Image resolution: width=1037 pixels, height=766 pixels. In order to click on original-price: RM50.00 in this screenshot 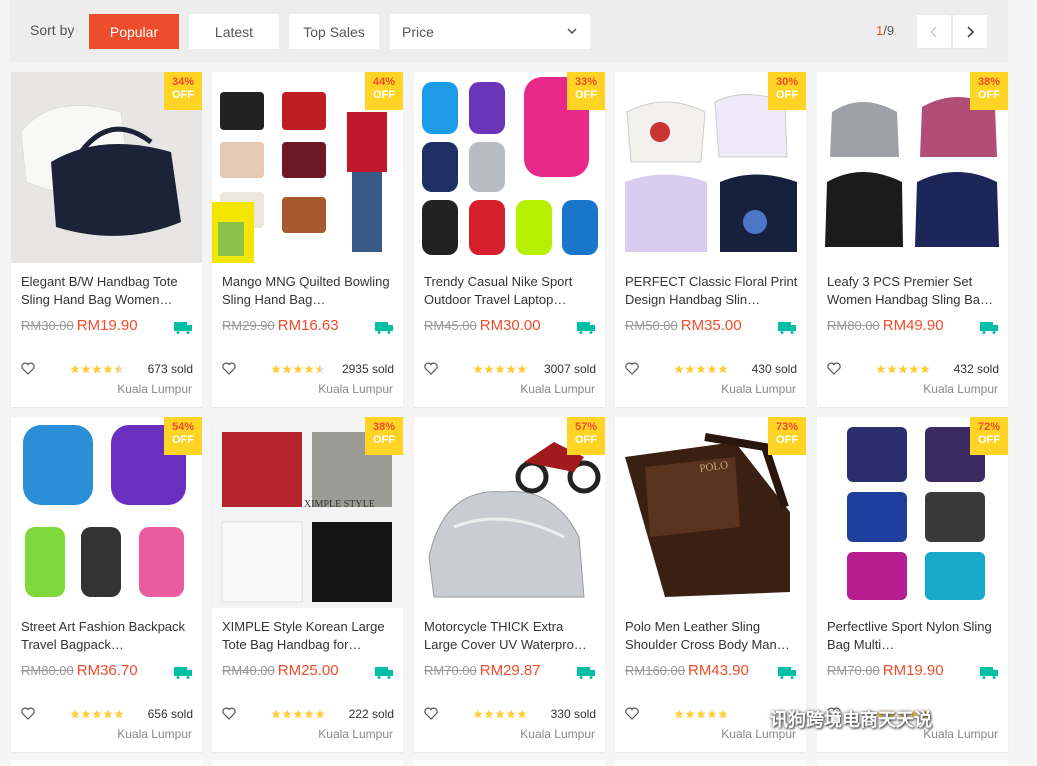, I will do `click(651, 325)`.